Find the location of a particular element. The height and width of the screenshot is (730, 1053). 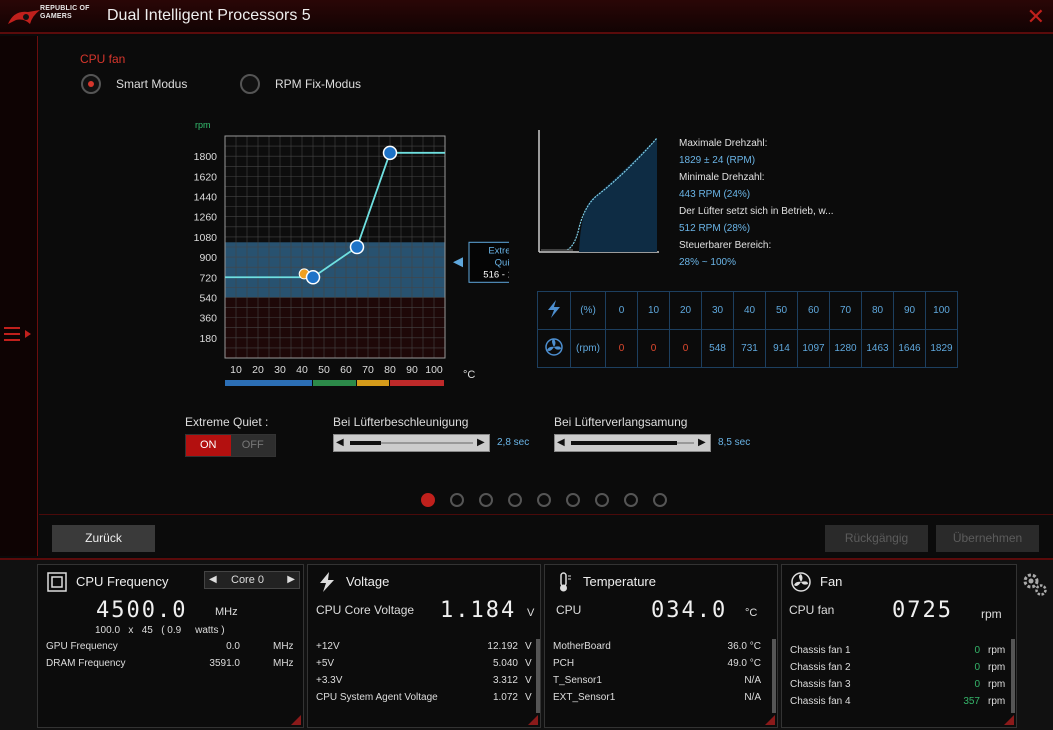

percent-cell: 10 is located at coordinates (653, 310).